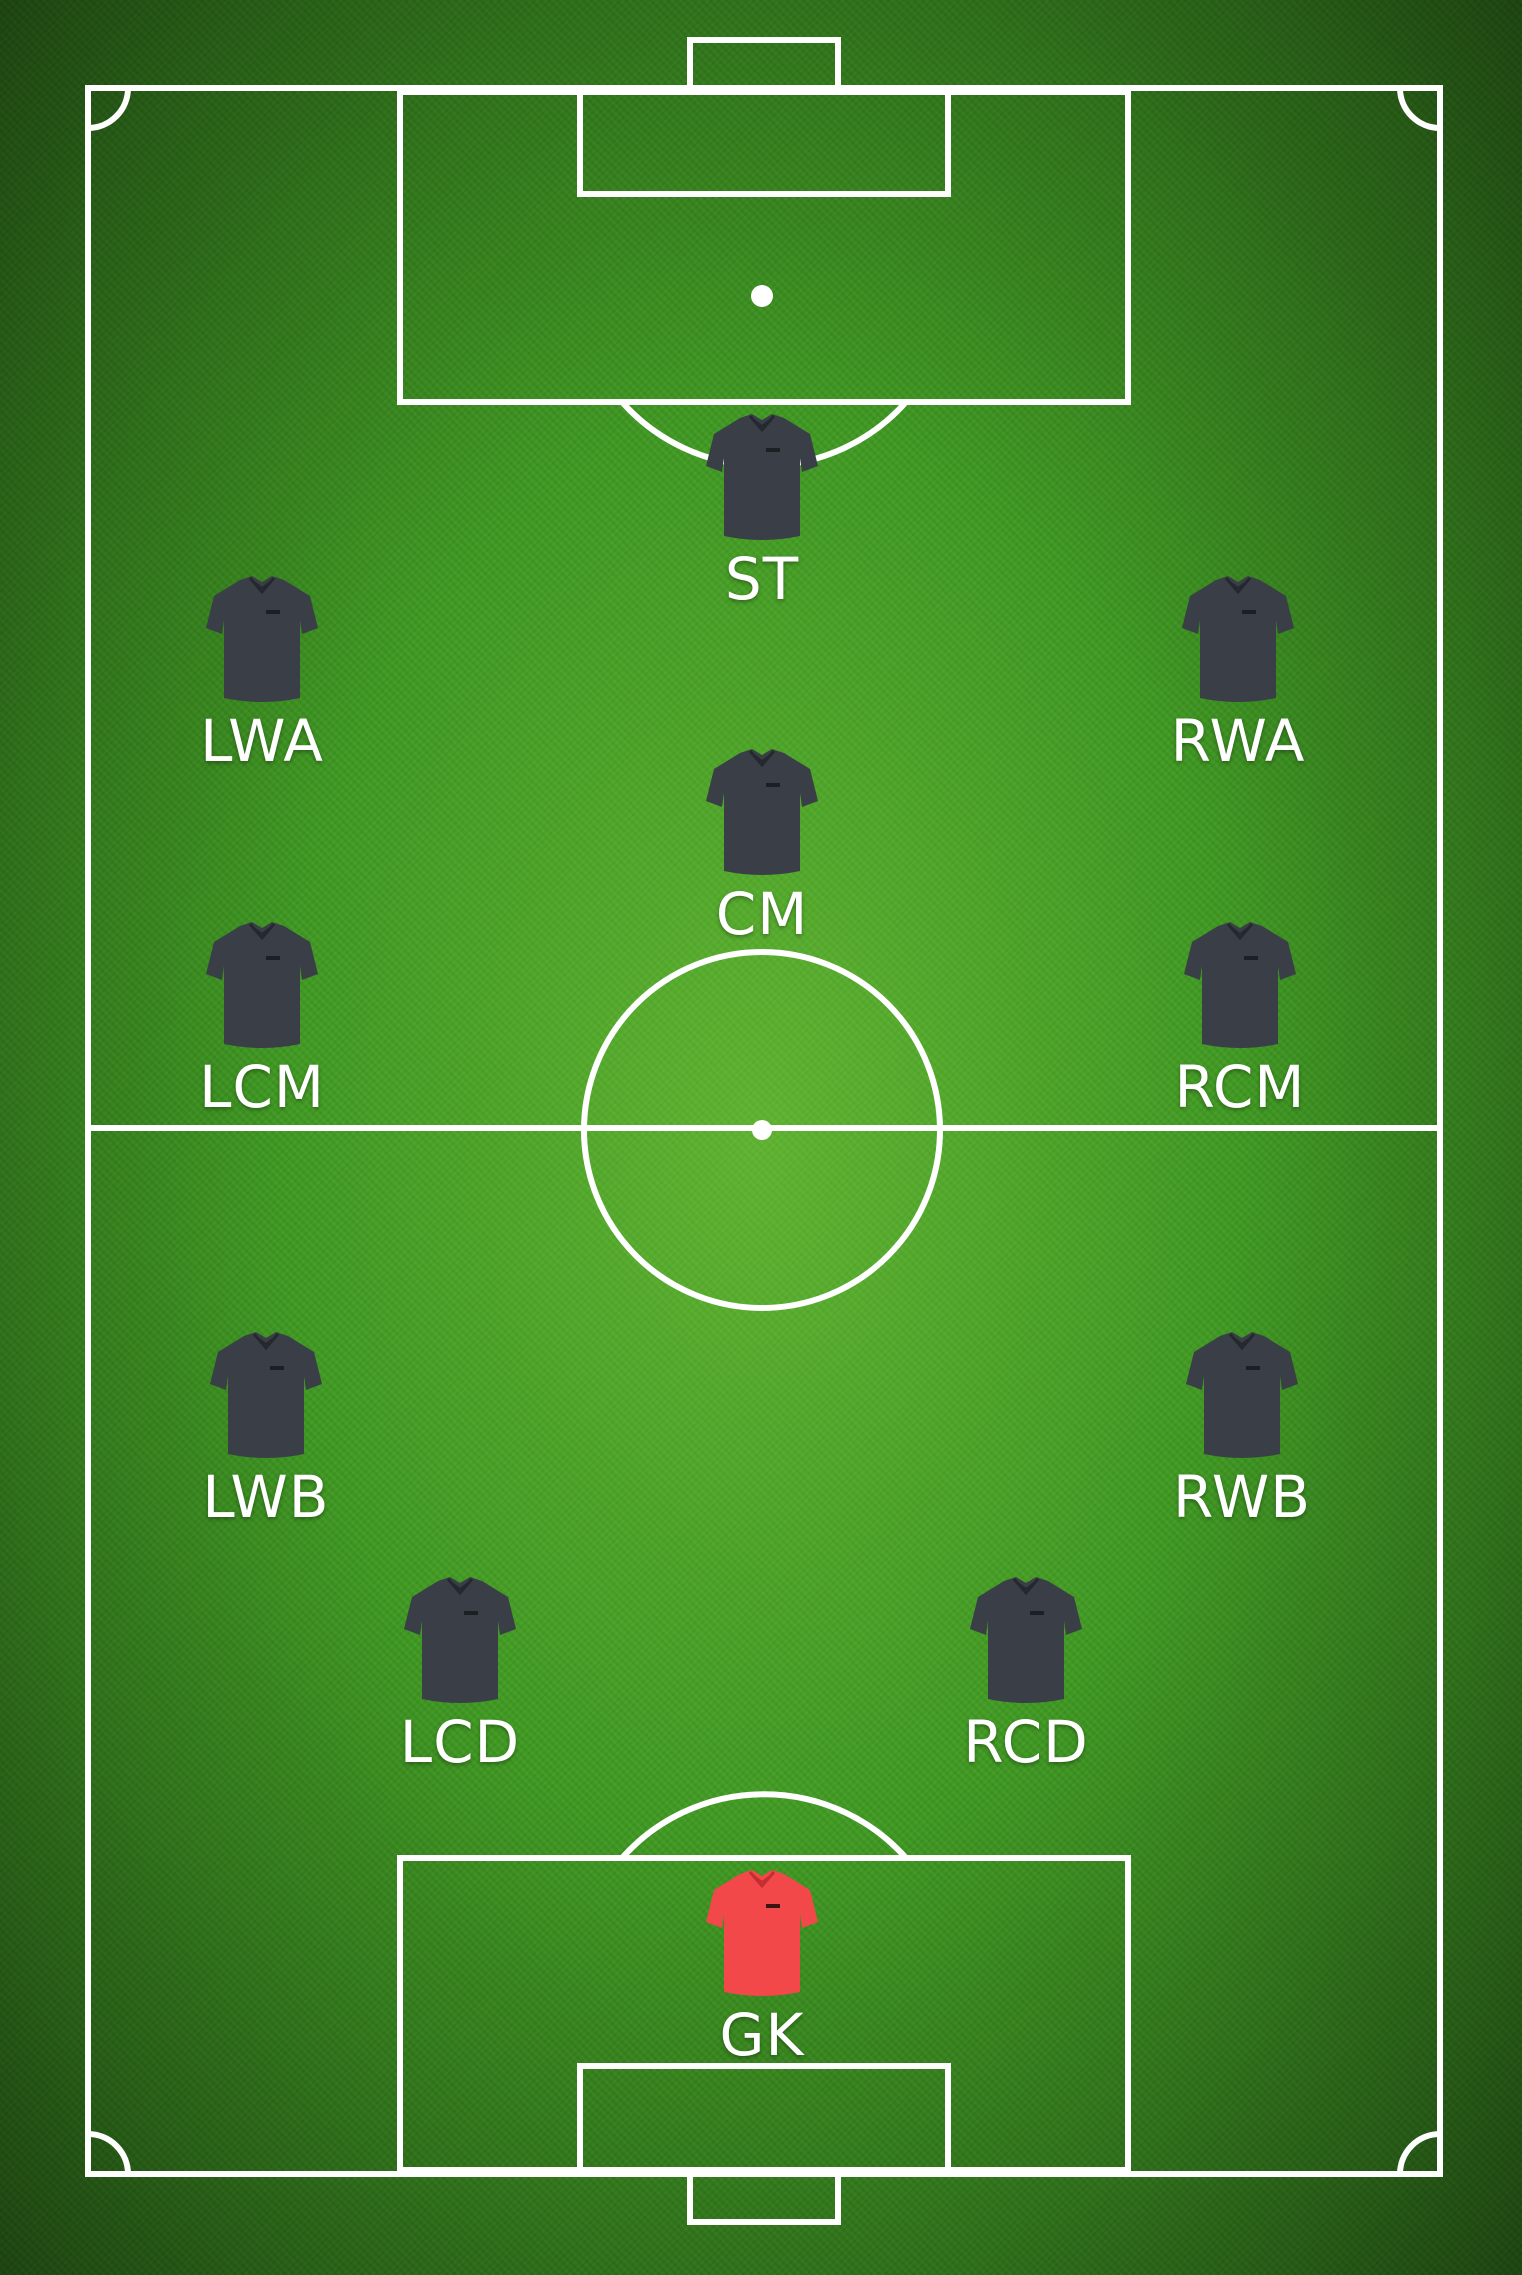 This screenshot has height=2275, width=1522. I want to click on player-lcm: LCM, so click(262, 1016).